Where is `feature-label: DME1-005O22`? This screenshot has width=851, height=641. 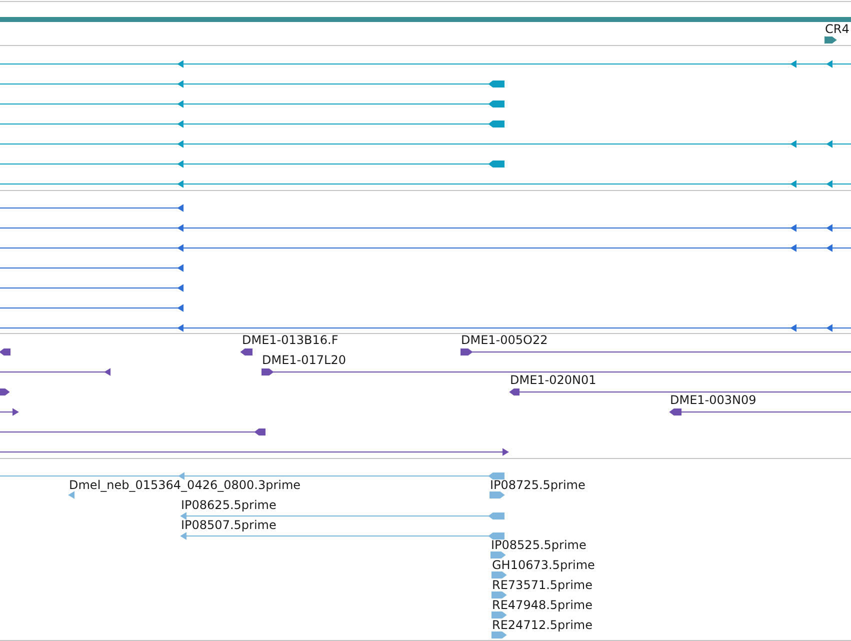
feature-label: DME1-005O22 is located at coordinates (504, 340).